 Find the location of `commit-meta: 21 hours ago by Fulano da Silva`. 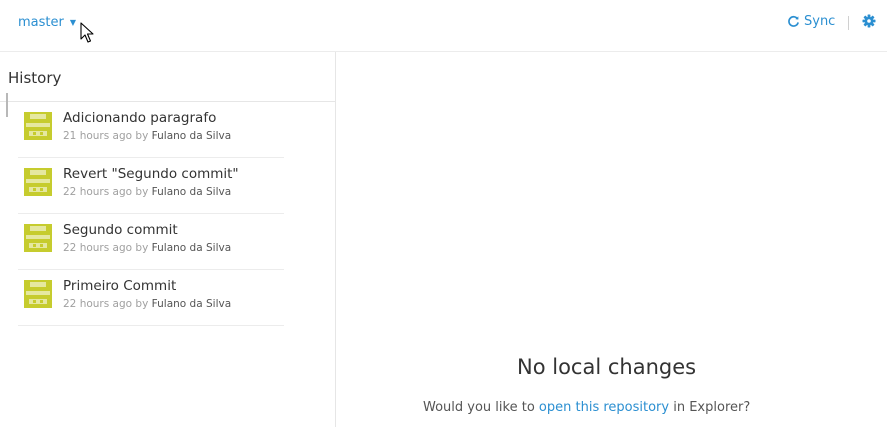

commit-meta: 21 hours ago by Fulano da Silva is located at coordinates (147, 136).